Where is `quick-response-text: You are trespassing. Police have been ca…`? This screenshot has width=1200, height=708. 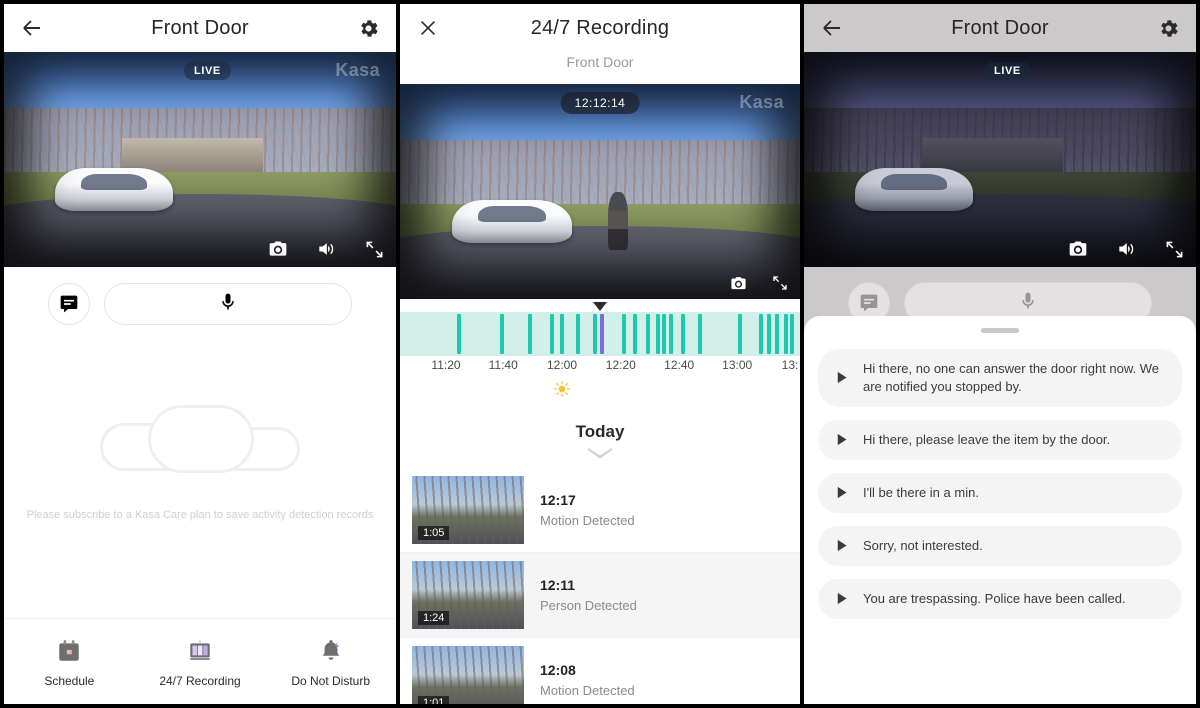 quick-response-text: You are trespassing. Police have been ca… is located at coordinates (994, 598).